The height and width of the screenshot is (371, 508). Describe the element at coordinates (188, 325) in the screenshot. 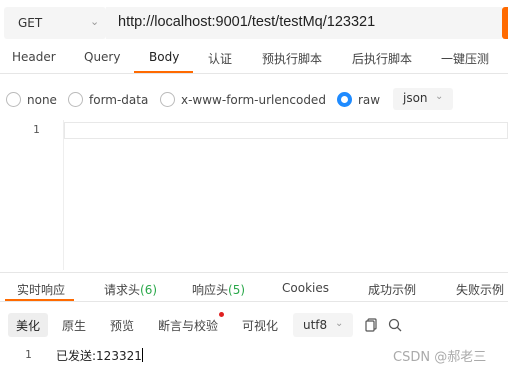

I see `view-assert-button: 断言与校验` at that location.